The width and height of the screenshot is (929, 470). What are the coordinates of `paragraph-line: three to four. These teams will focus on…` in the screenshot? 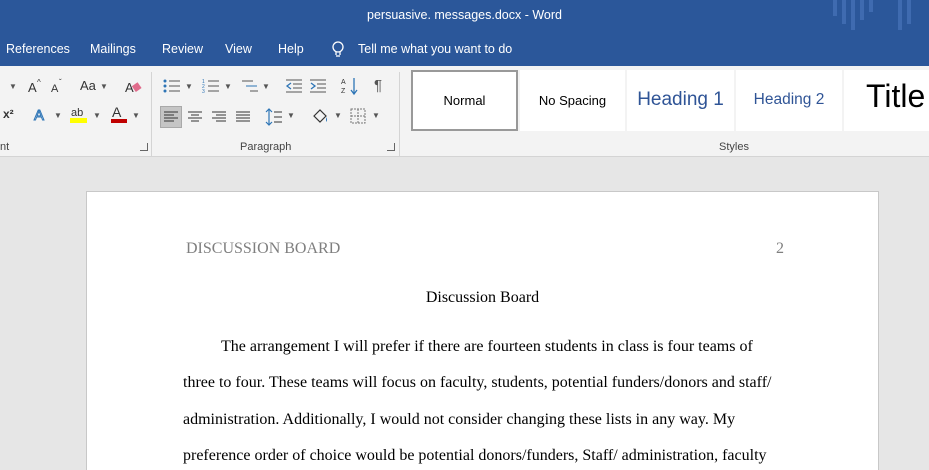 It's located at (477, 382).